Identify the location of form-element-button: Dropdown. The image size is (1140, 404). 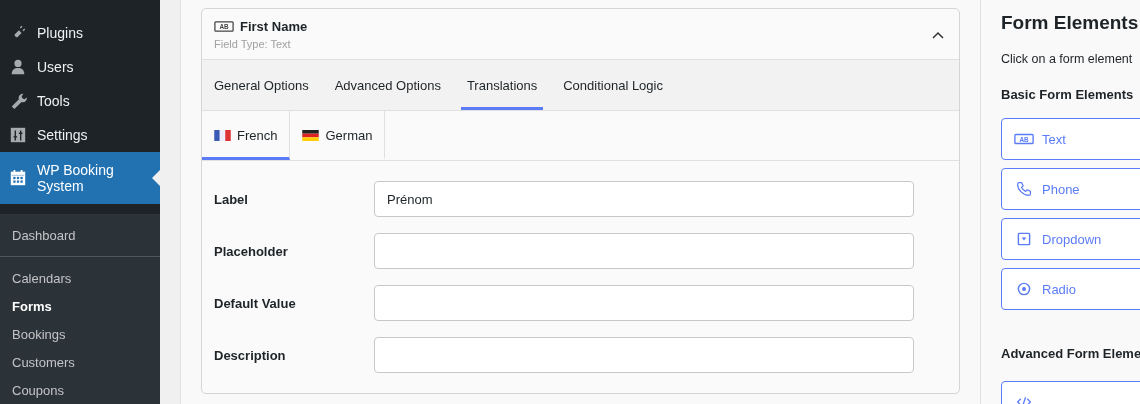
(1070, 239).